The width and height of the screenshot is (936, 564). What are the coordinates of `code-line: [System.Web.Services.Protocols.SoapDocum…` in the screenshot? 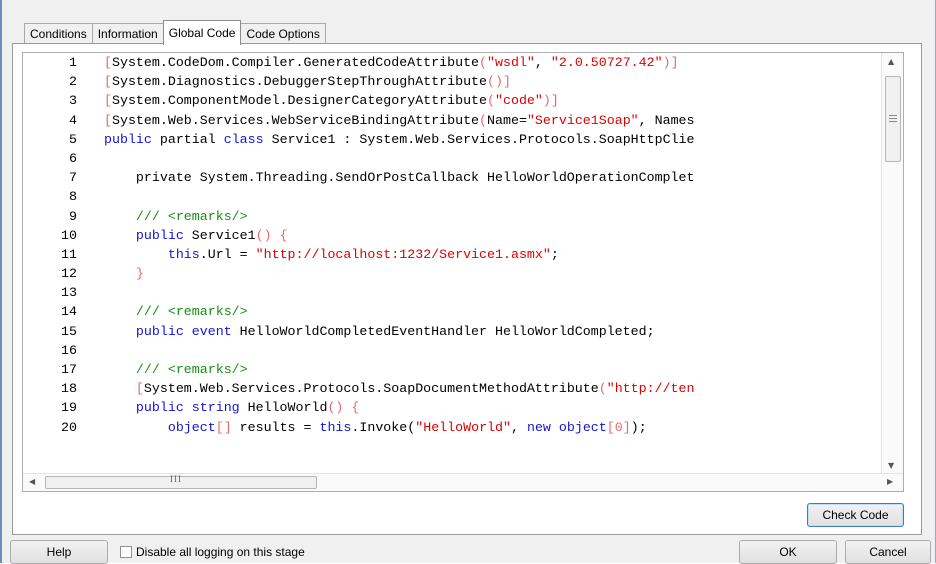 It's located at (490, 388).